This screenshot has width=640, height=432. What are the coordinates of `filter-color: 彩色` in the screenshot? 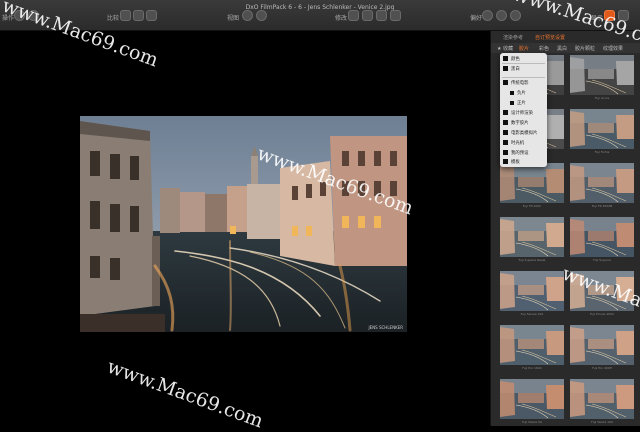 It's located at (544, 48).